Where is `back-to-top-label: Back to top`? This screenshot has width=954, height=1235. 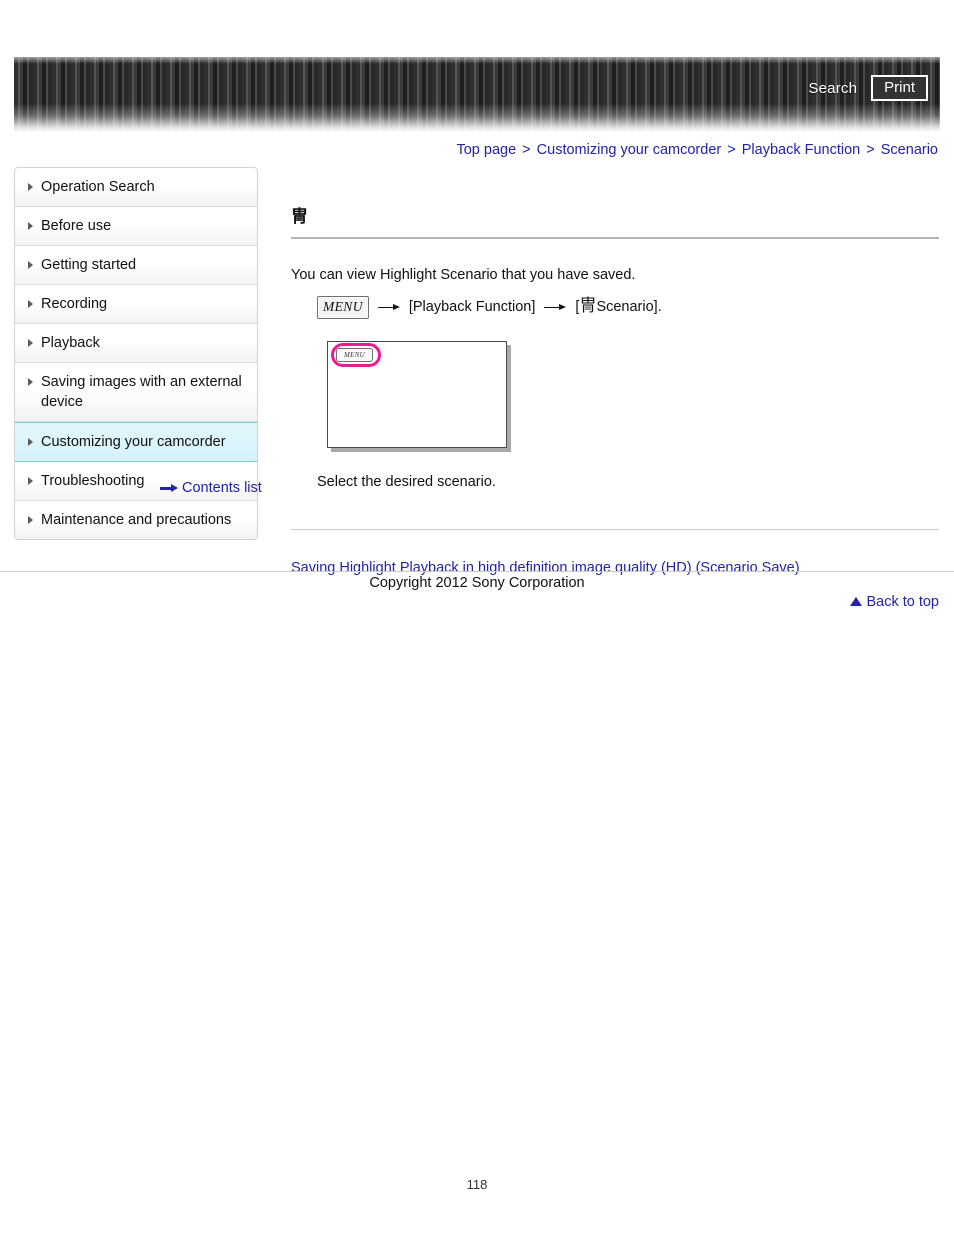
back-to-top-label: Back to top is located at coordinates (902, 601).